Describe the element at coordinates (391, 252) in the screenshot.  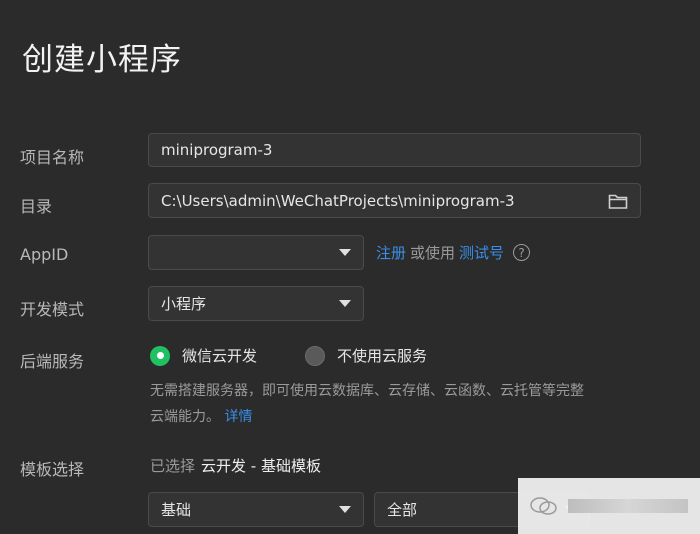
I see `register-link: 注册` at that location.